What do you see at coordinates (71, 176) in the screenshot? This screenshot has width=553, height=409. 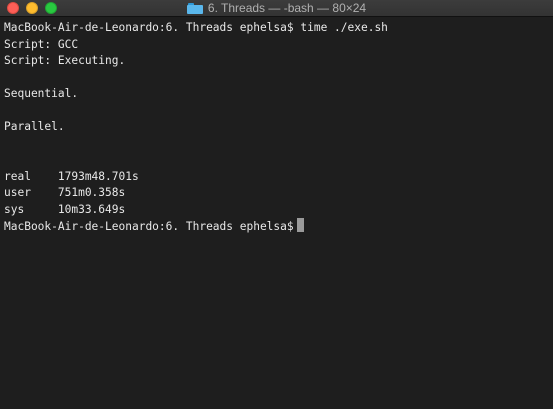 I see `terminal-line: real 1793m48.701s` at bounding box center [71, 176].